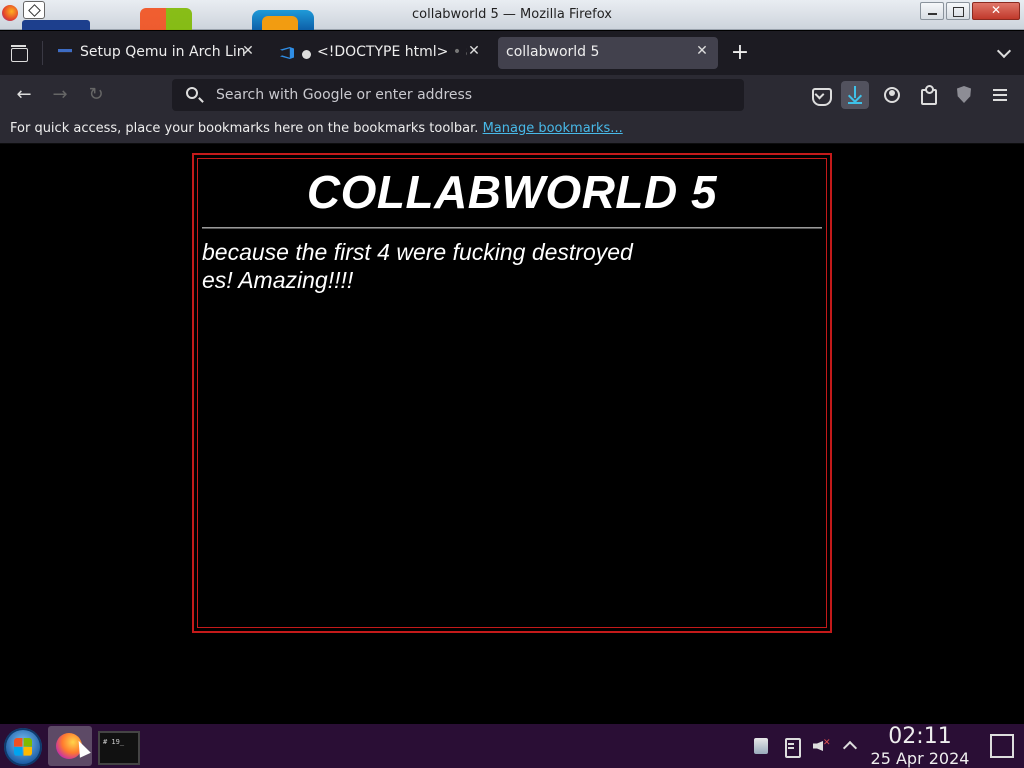  Describe the element at coordinates (192, 93) in the screenshot. I see `search-icon` at that location.